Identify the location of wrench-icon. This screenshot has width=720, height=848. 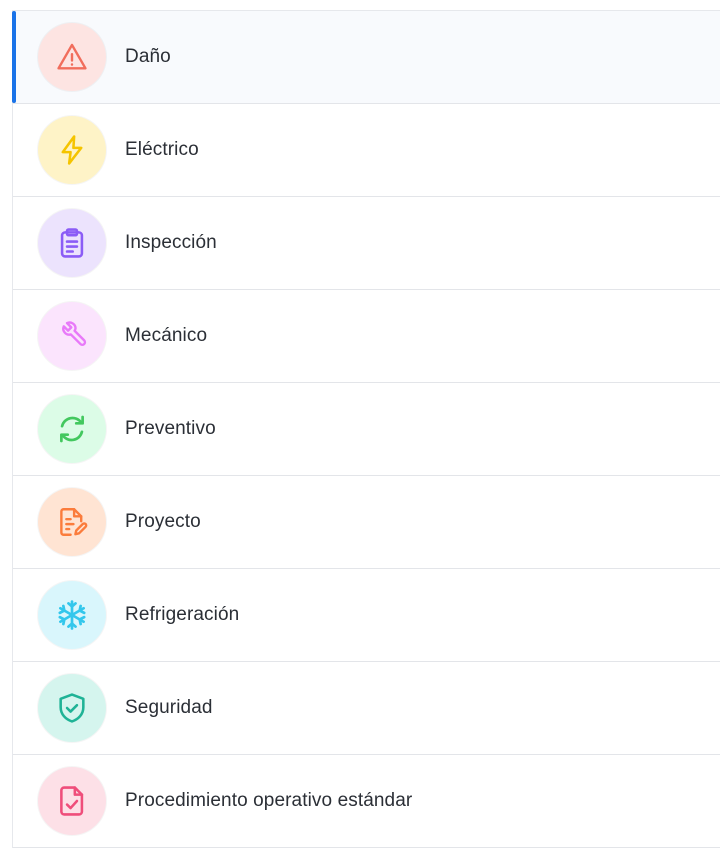
(74, 334).